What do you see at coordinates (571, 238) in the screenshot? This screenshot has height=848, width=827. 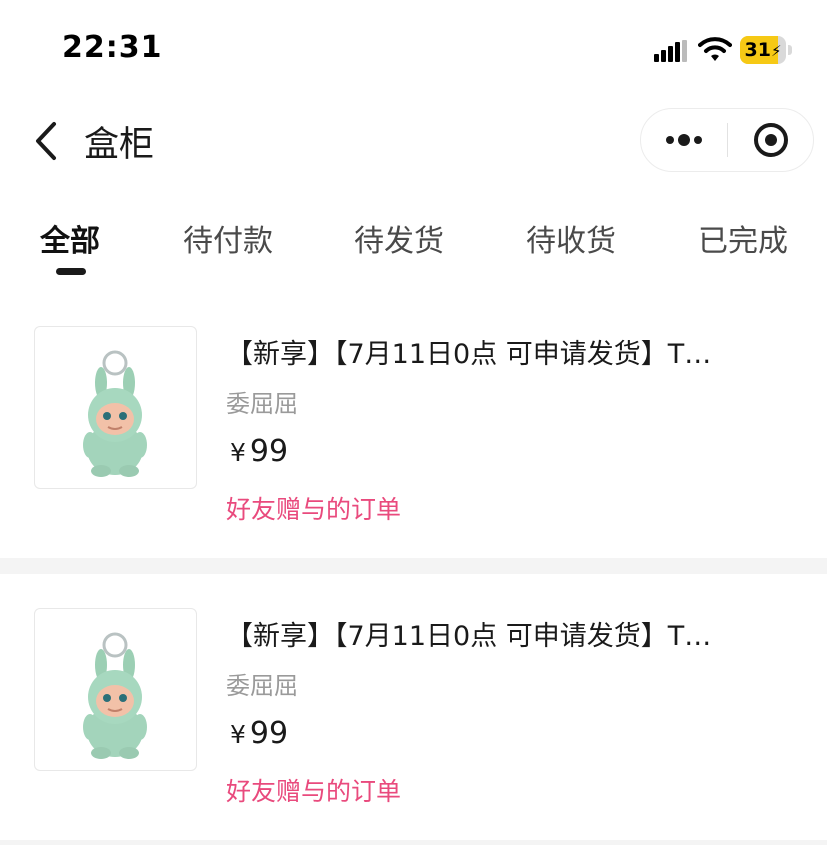 I see `tab-pending-receipt: 待收货` at bounding box center [571, 238].